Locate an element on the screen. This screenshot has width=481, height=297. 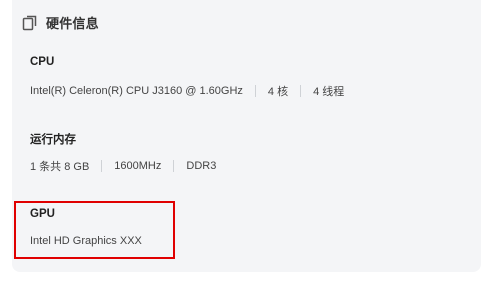
cpu-cores: 4 核 is located at coordinates (278, 92).